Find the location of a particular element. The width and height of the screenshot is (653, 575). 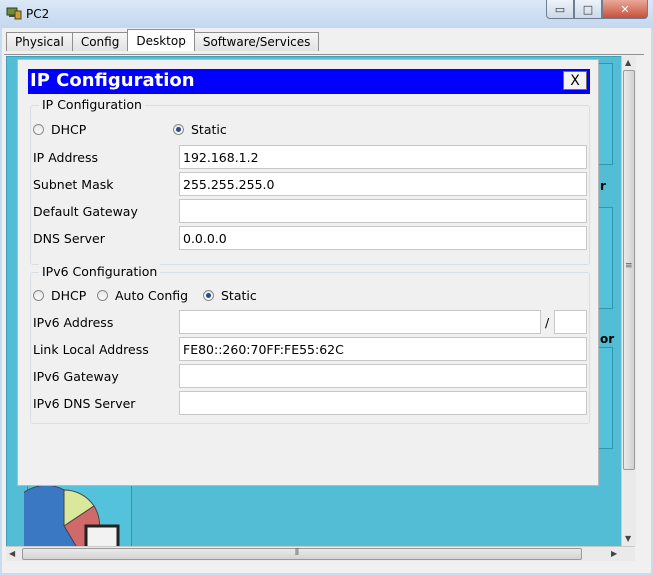

ipv6-static-option: Static is located at coordinates (230, 295).